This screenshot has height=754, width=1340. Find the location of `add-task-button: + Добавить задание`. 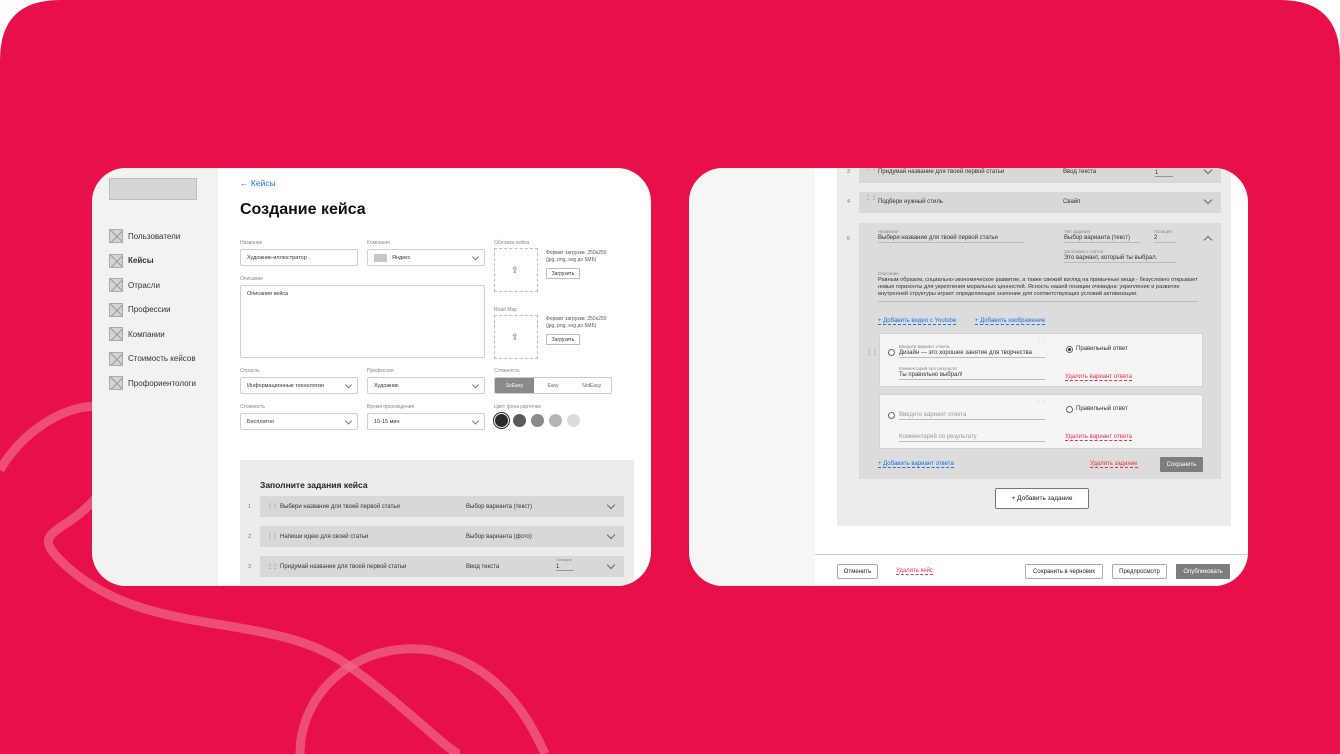

add-task-button: + Добавить задание is located at coordinates (1042, 498).